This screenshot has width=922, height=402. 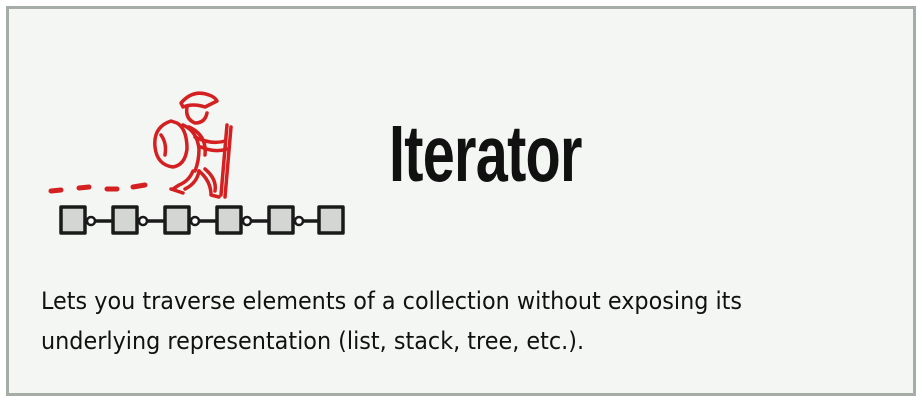 I want to click on hiker-icon, so click(x=193, y=145).